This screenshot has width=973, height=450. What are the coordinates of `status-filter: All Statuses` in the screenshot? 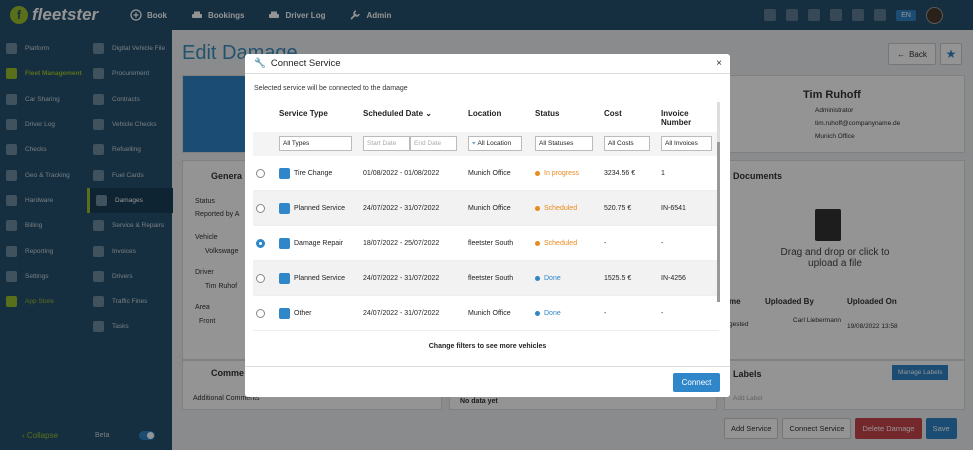 It's located at (564, 143).